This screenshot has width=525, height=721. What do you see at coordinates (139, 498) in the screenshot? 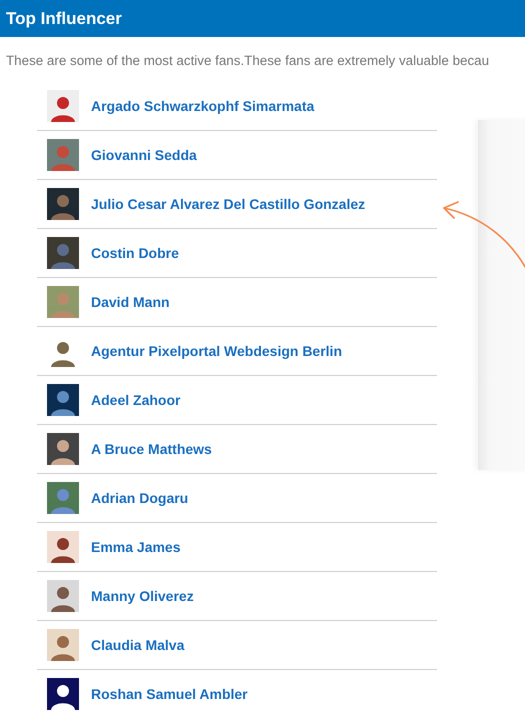
I see `influencer-name-link: Adrian Dogaru` at bounding box center [139, 498].